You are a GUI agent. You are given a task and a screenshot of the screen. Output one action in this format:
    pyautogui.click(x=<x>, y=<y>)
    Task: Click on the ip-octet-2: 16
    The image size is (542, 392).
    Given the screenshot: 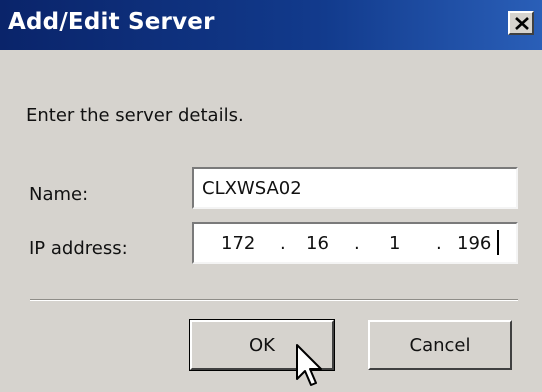 What is the action you would take?
    pyautogui.click(x=317, y=243)
    